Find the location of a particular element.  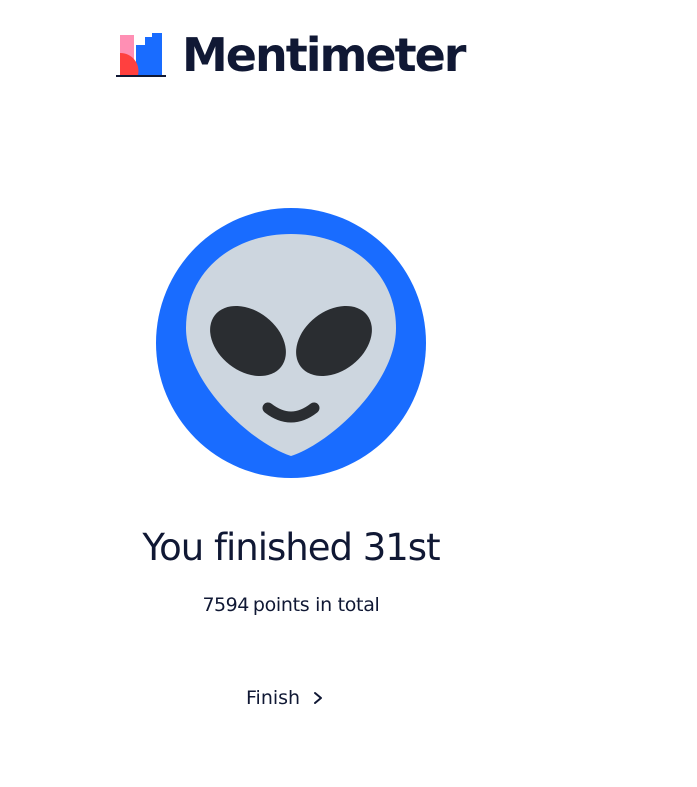

finish-button: Finish is located at coordinates (285, 698).